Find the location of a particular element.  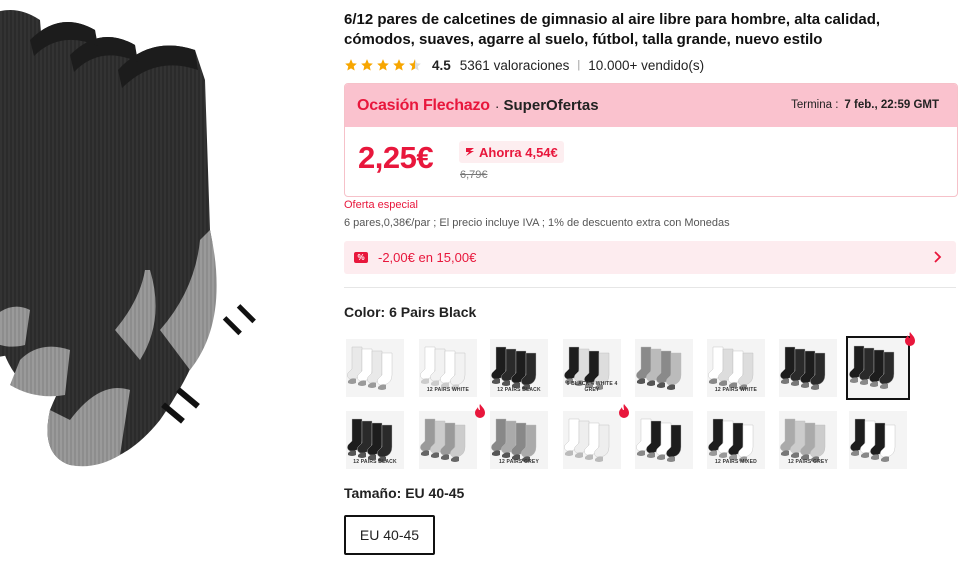

swatch-caption: 6 BLACK 4 WHITE 4 GREY is located at coordinates (592, 387).